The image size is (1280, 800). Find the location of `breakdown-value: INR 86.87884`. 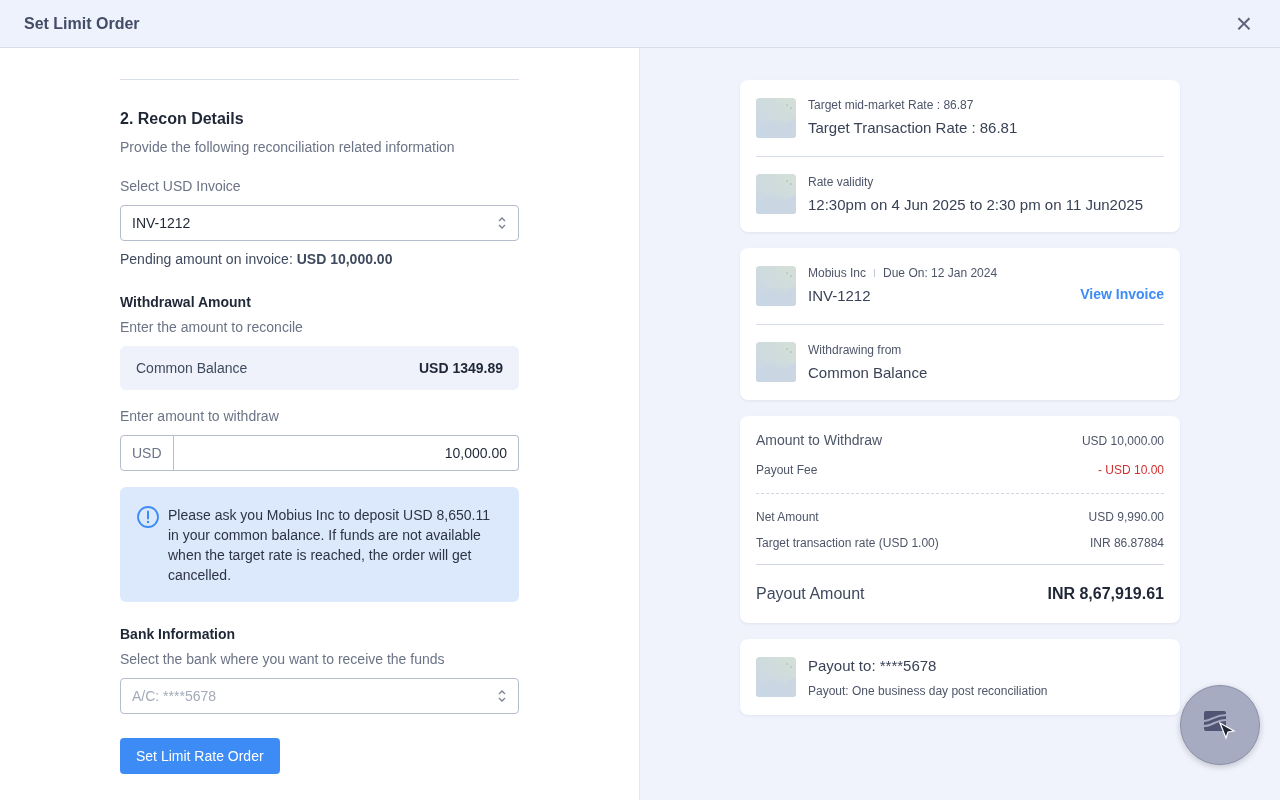

breakdown-value: INR 86.87884 is located at coordinates (1126, 543).